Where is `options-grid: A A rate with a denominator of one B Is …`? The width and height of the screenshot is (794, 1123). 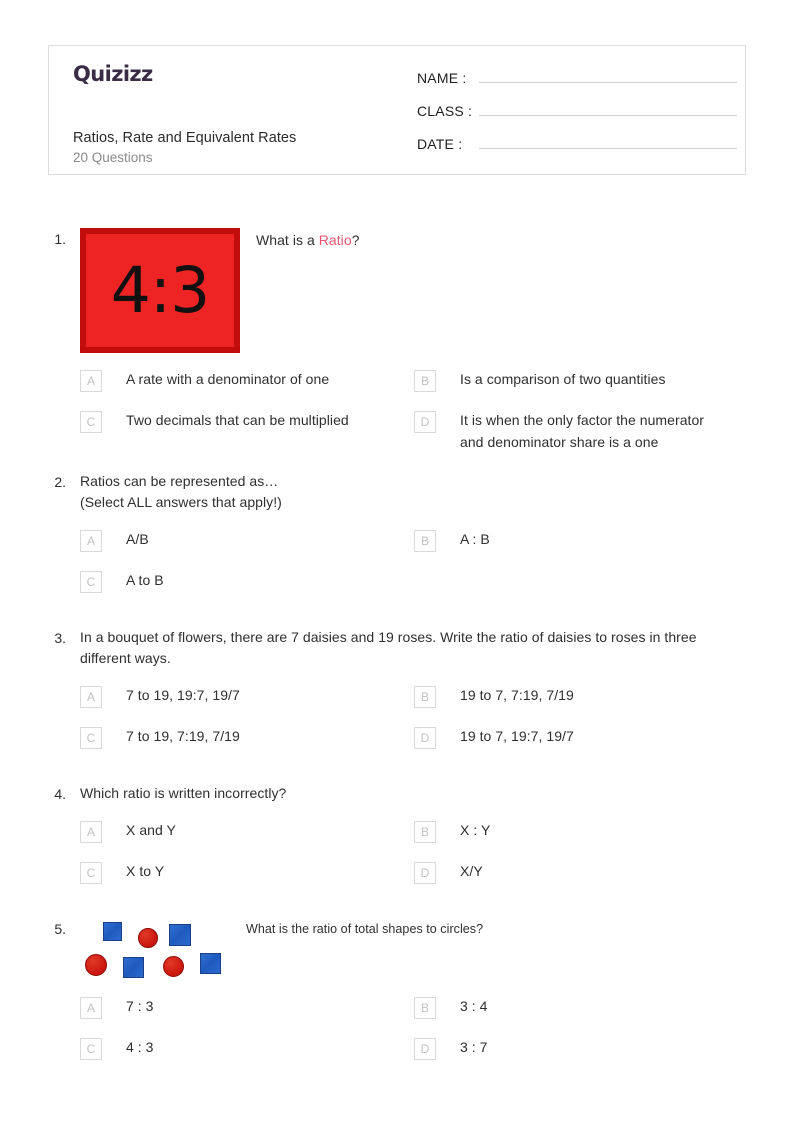 options-grid: A A rate with a denominator of one B Is … is located at coordinates (414, 410).